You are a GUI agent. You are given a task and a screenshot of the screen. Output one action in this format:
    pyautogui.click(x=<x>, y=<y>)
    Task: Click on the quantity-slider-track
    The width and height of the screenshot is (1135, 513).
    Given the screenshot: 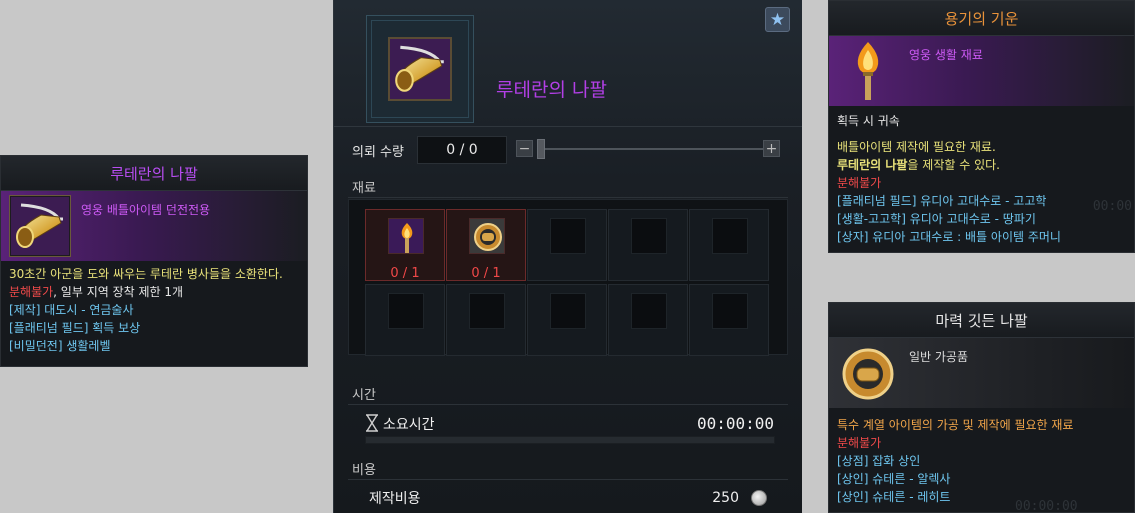 What is the action you would take?
    pyautogui.click(x=653, y=149)
    